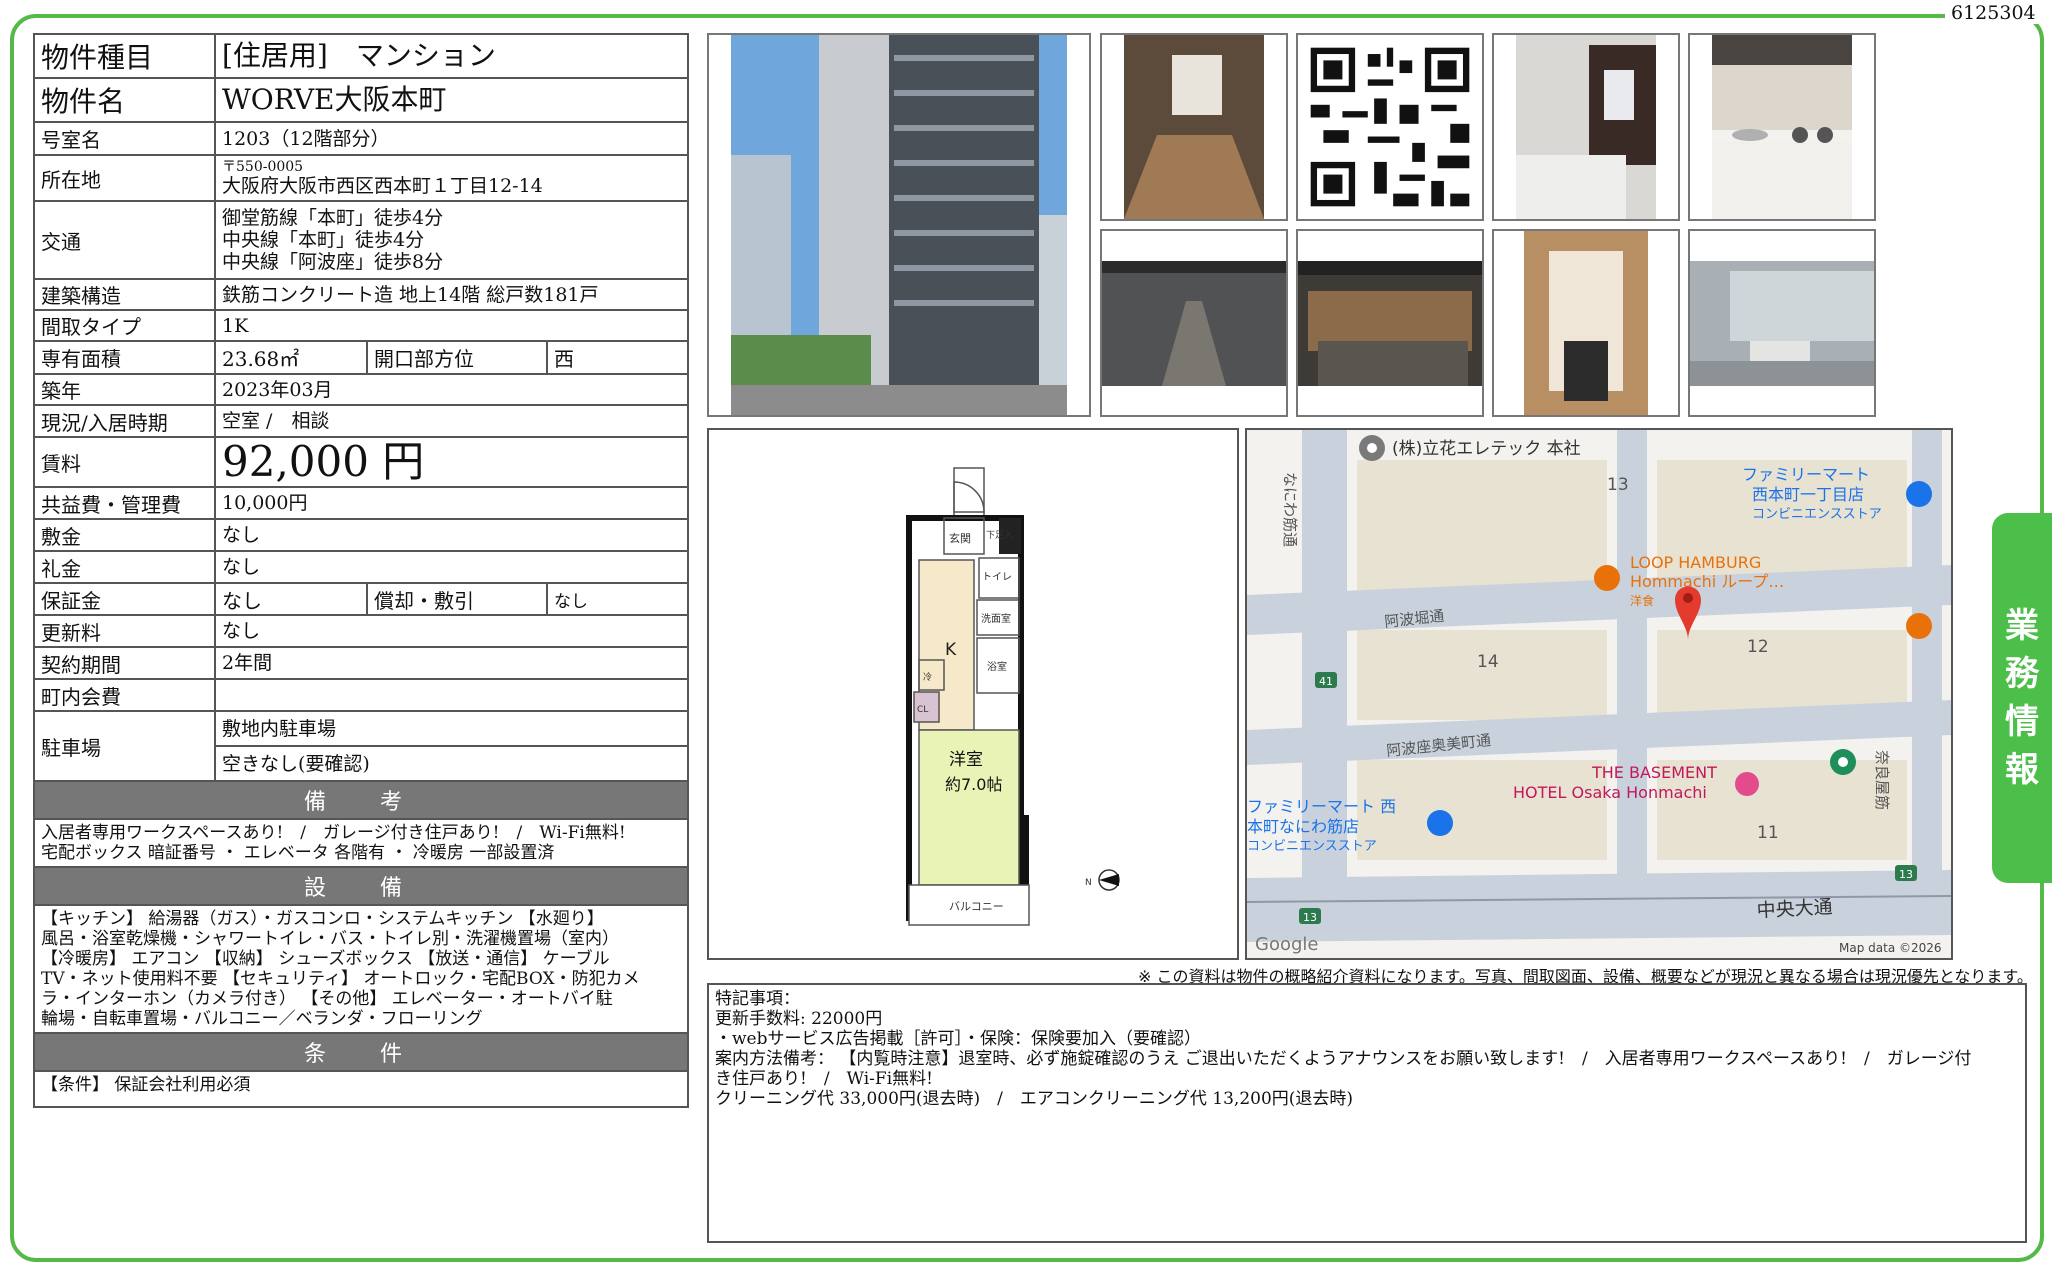 The height and width of the screenshot is (1262, 2056). Describe the element at coordinates (125, 56) in the screenshot. I see `type-label: 物件種目` at that location.